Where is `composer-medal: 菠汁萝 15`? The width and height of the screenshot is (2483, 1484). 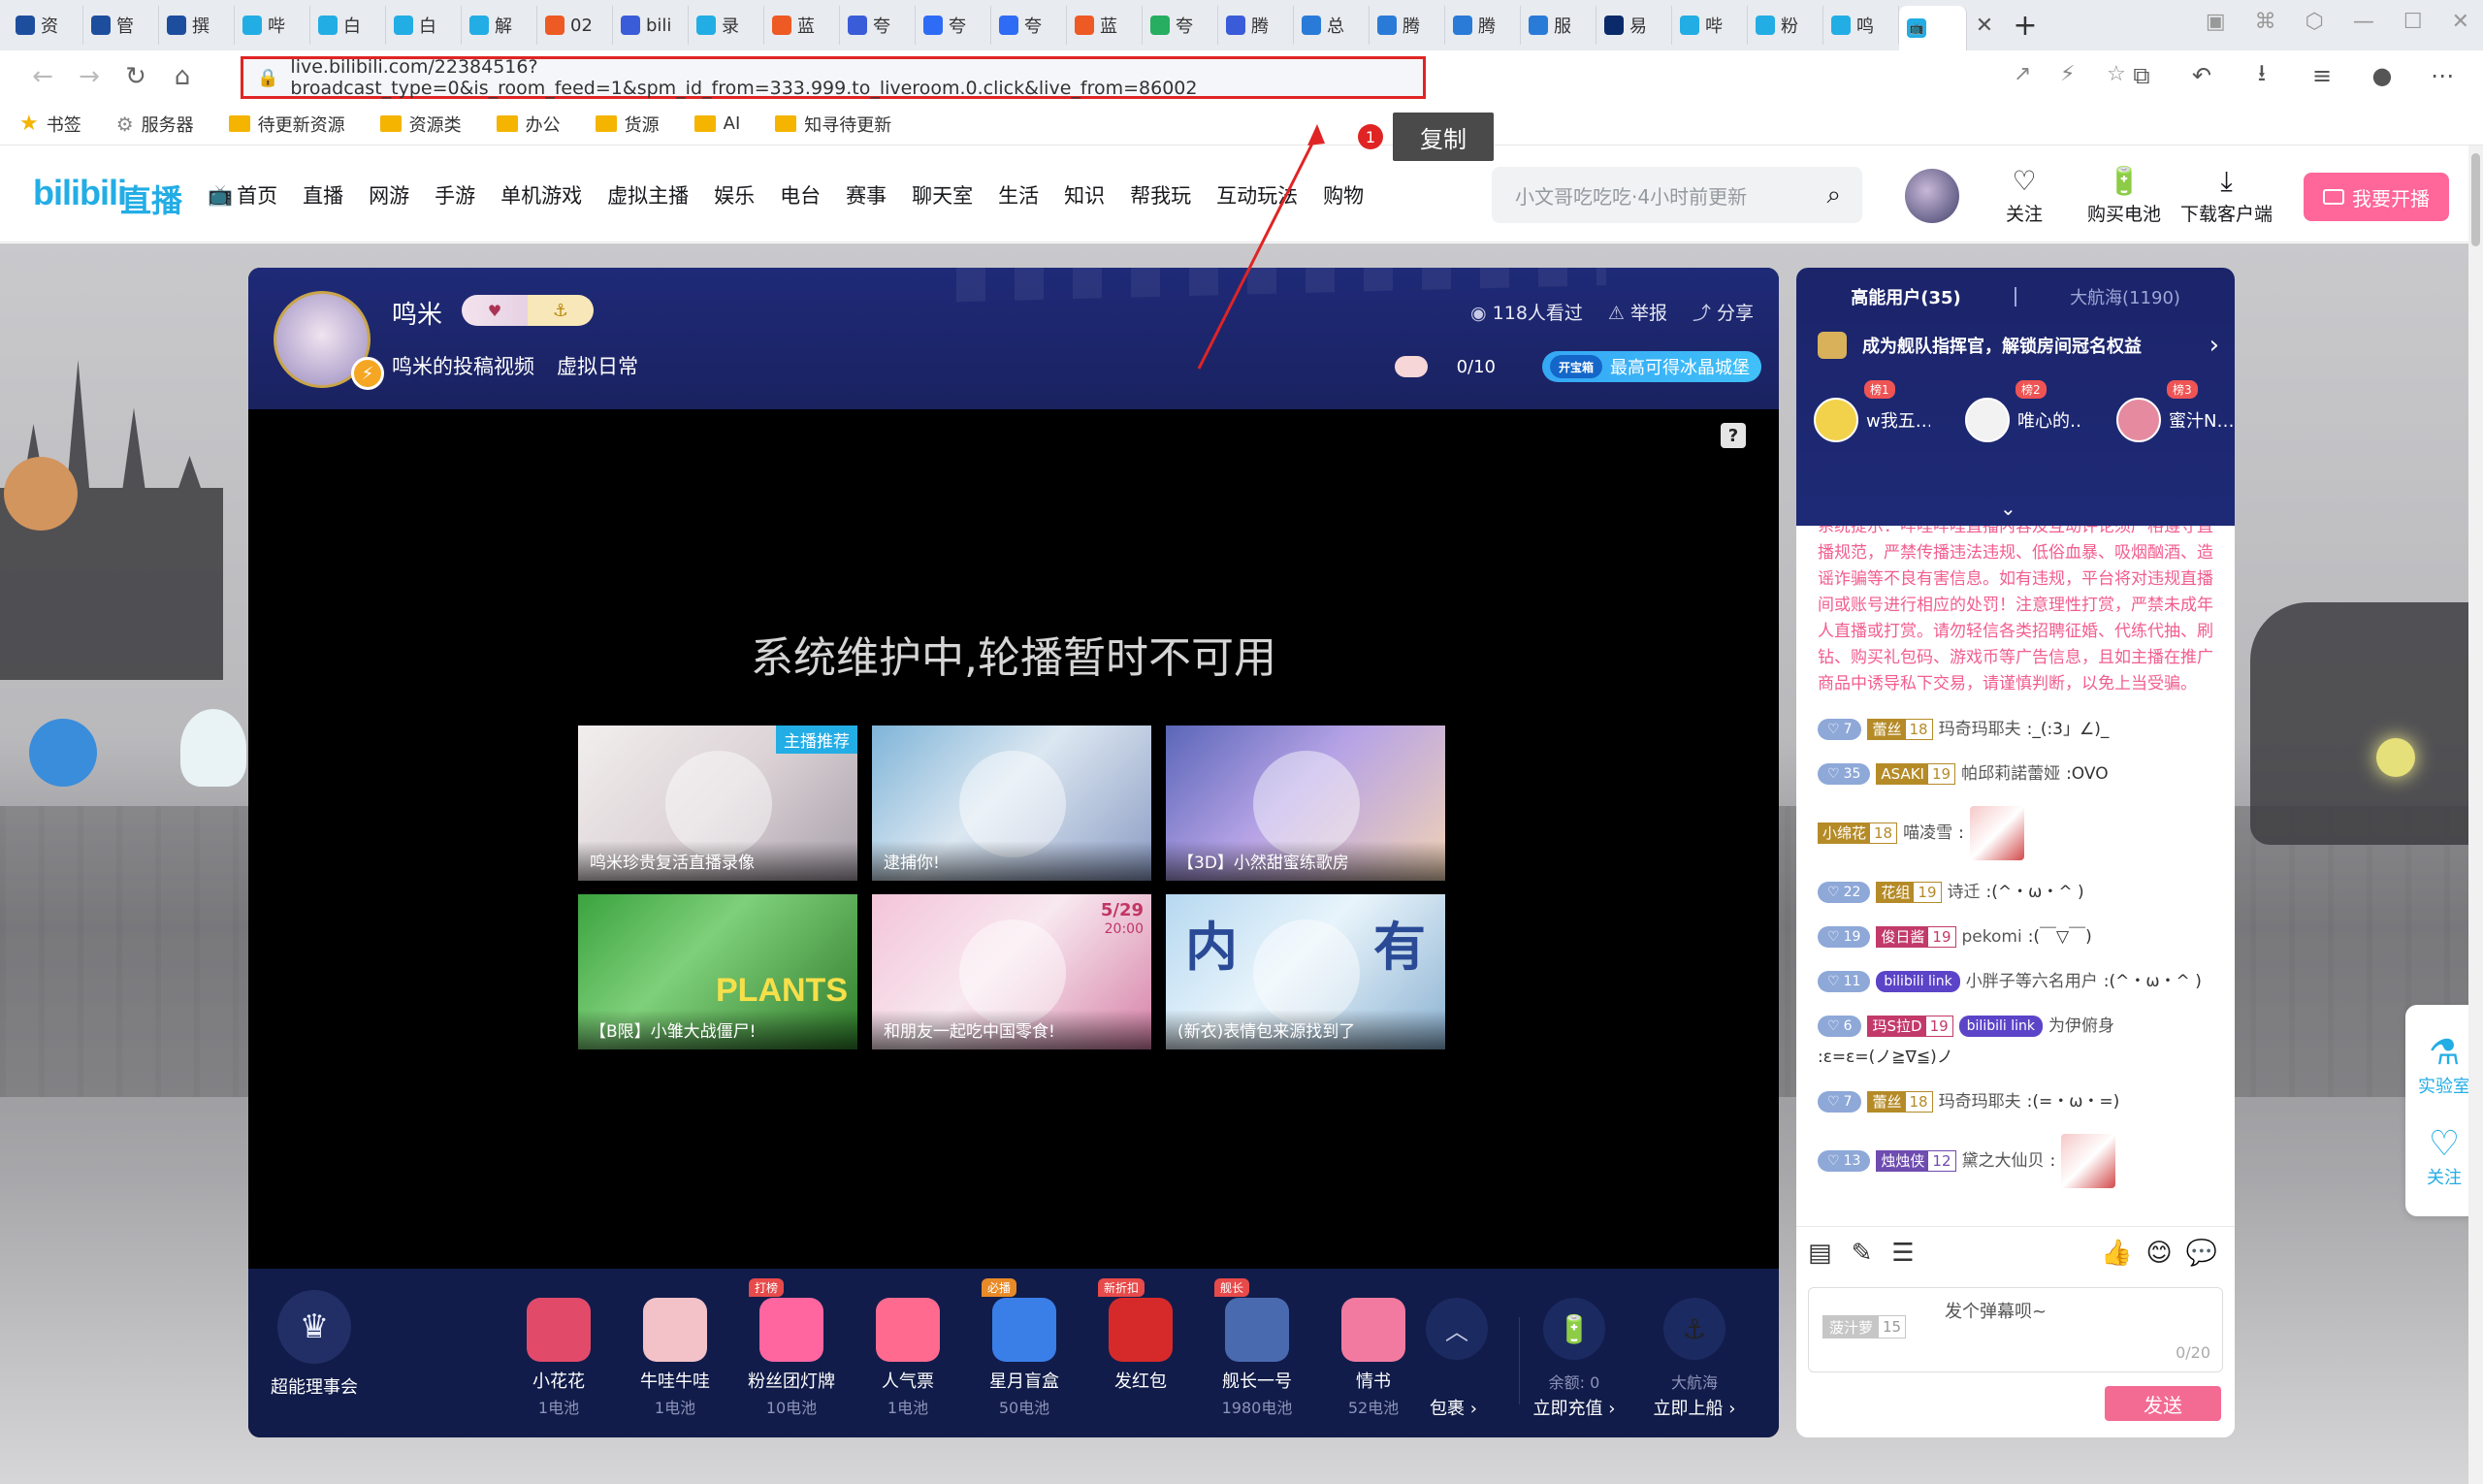 composer-medal: 菠汁萝 15 is located at coordinates (1865, 1327).